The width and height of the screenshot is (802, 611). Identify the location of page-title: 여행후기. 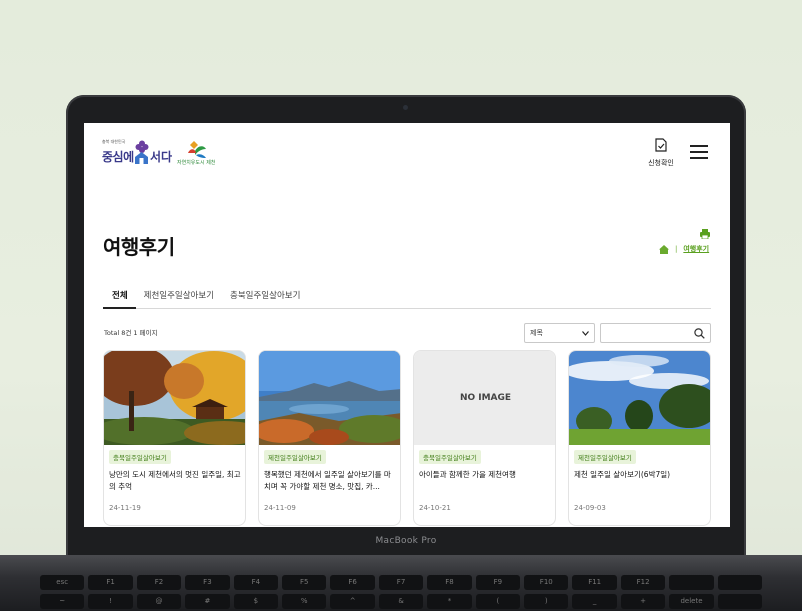
(139, 247).